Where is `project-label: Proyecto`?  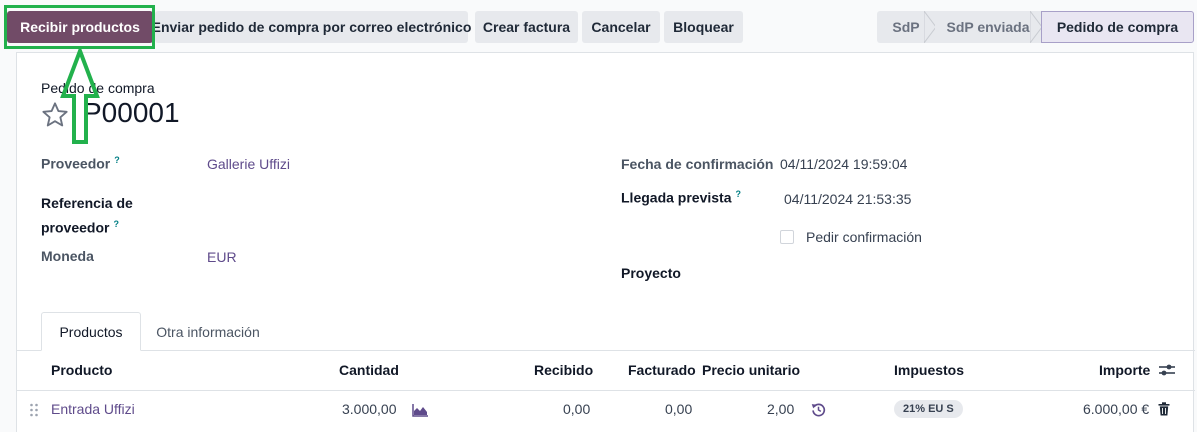
project-label: Proyecto is located at coordinates (651, 273).